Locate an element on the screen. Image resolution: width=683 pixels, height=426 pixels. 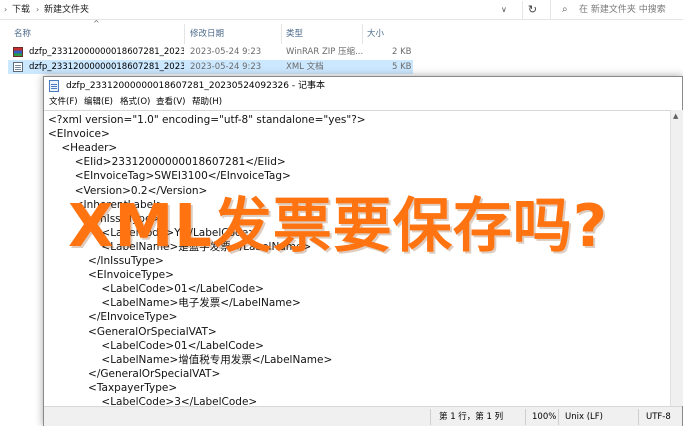
text-line: <TaxpayerType> is located at coordinates (113, 387).